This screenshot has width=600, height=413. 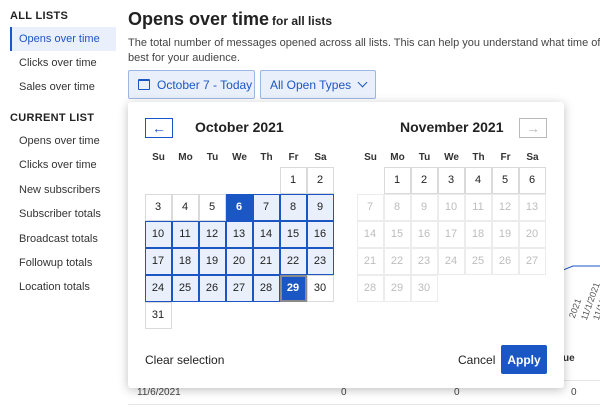 I want to click on calendar-day-oct-24: 24, so click(x=158, y=288).